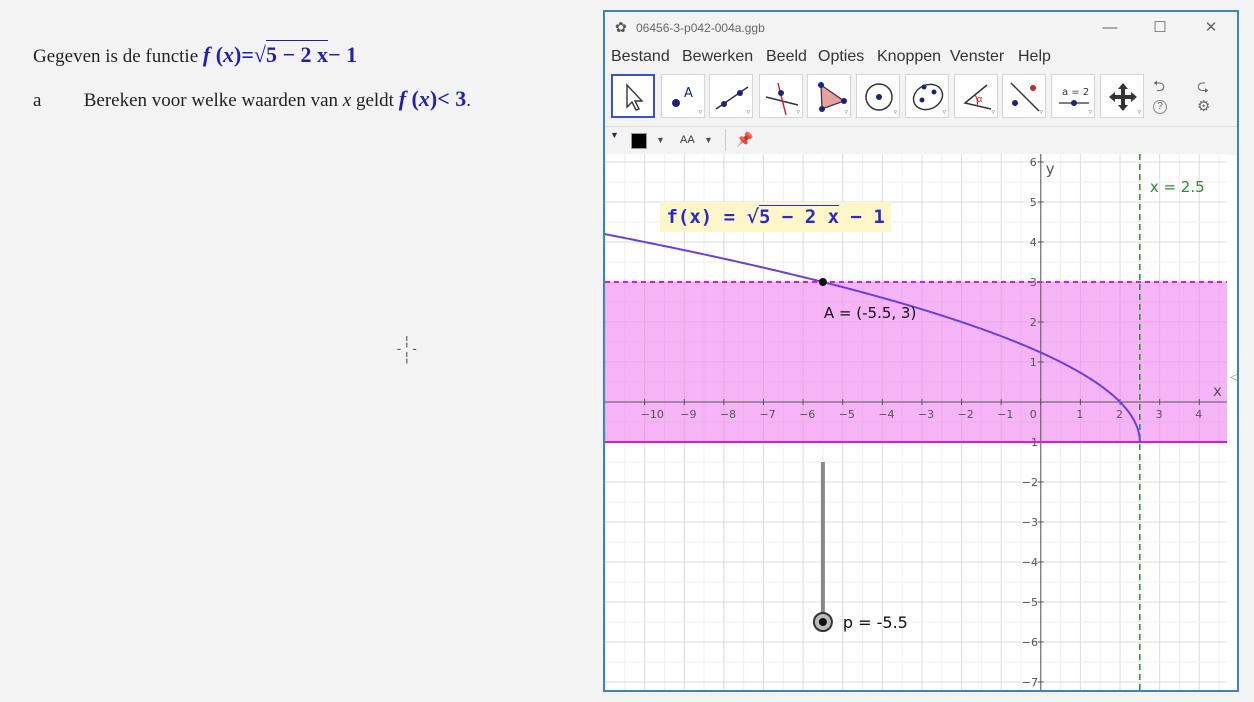 The height and width of the screenshot is (702, 1254). Describe the element at coordinates (640, 57) in the screenshot. I see `menu-bestand: Bestand` at that location.